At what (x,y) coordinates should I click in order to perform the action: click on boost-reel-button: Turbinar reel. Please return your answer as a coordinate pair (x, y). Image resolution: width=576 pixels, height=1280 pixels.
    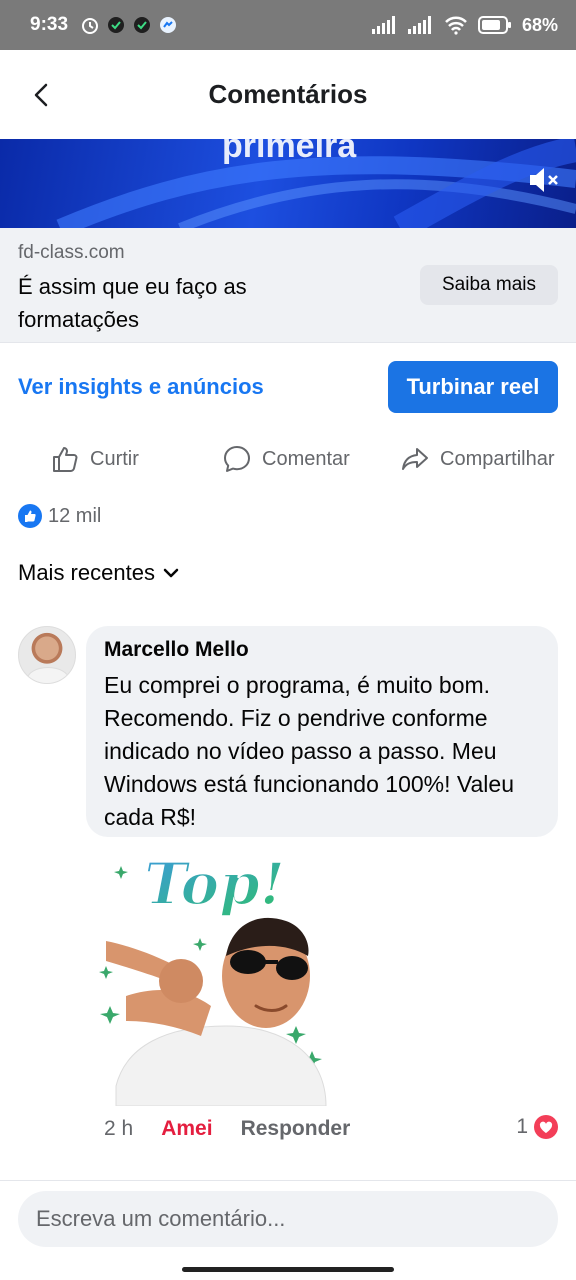
    Looking at the image, I should click on (473, 387).